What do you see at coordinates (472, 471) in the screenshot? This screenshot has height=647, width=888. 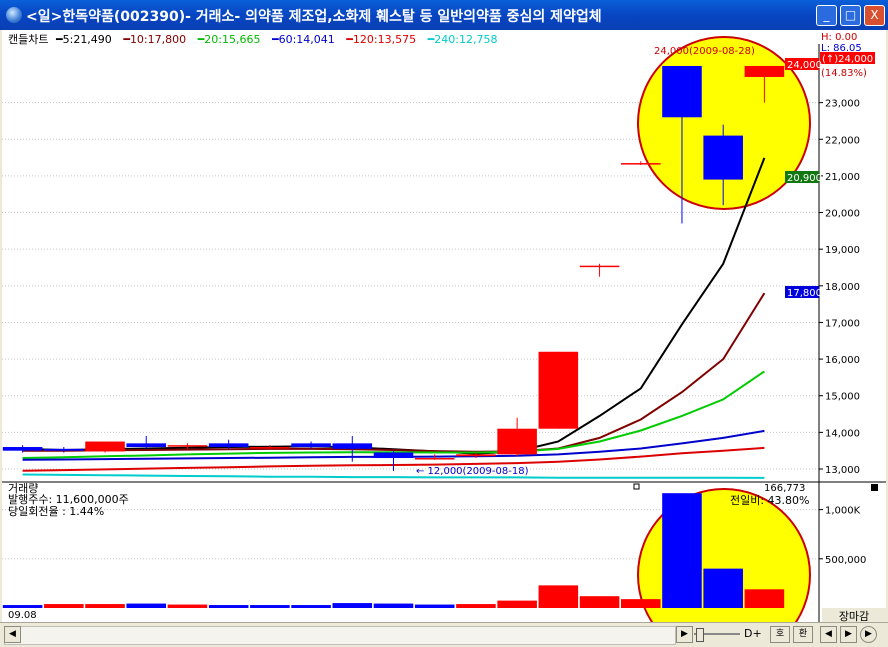 I see `low-annotation: ← 12,000(2009-08-18)` at bounding box center [472, 471].